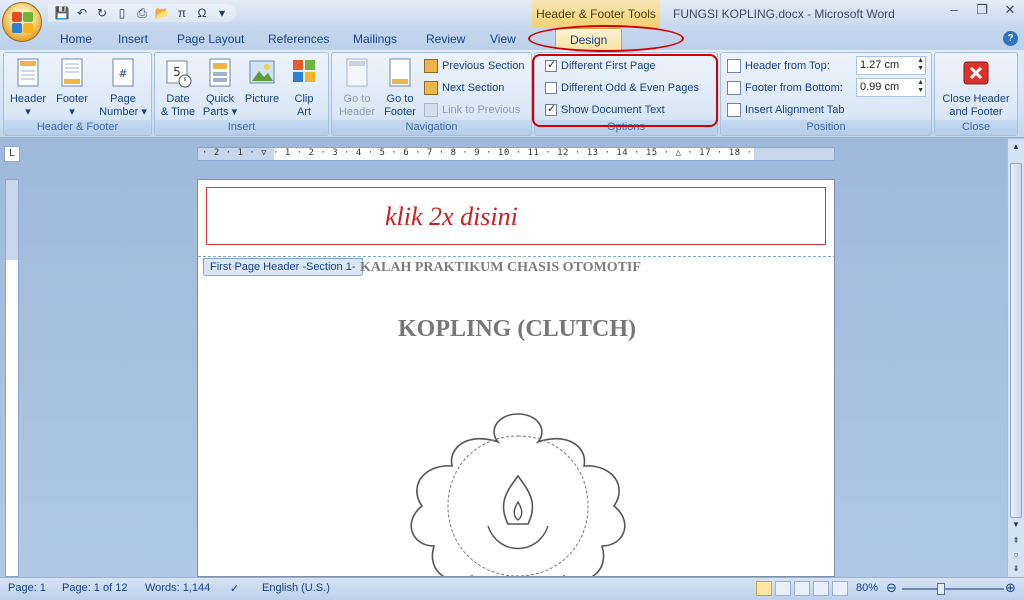 This screenshot has height=600, width=1024. What do you see at coordinates (28, 72) in the screenshot?
I see `header-icon` at bounding box center [28, 72].